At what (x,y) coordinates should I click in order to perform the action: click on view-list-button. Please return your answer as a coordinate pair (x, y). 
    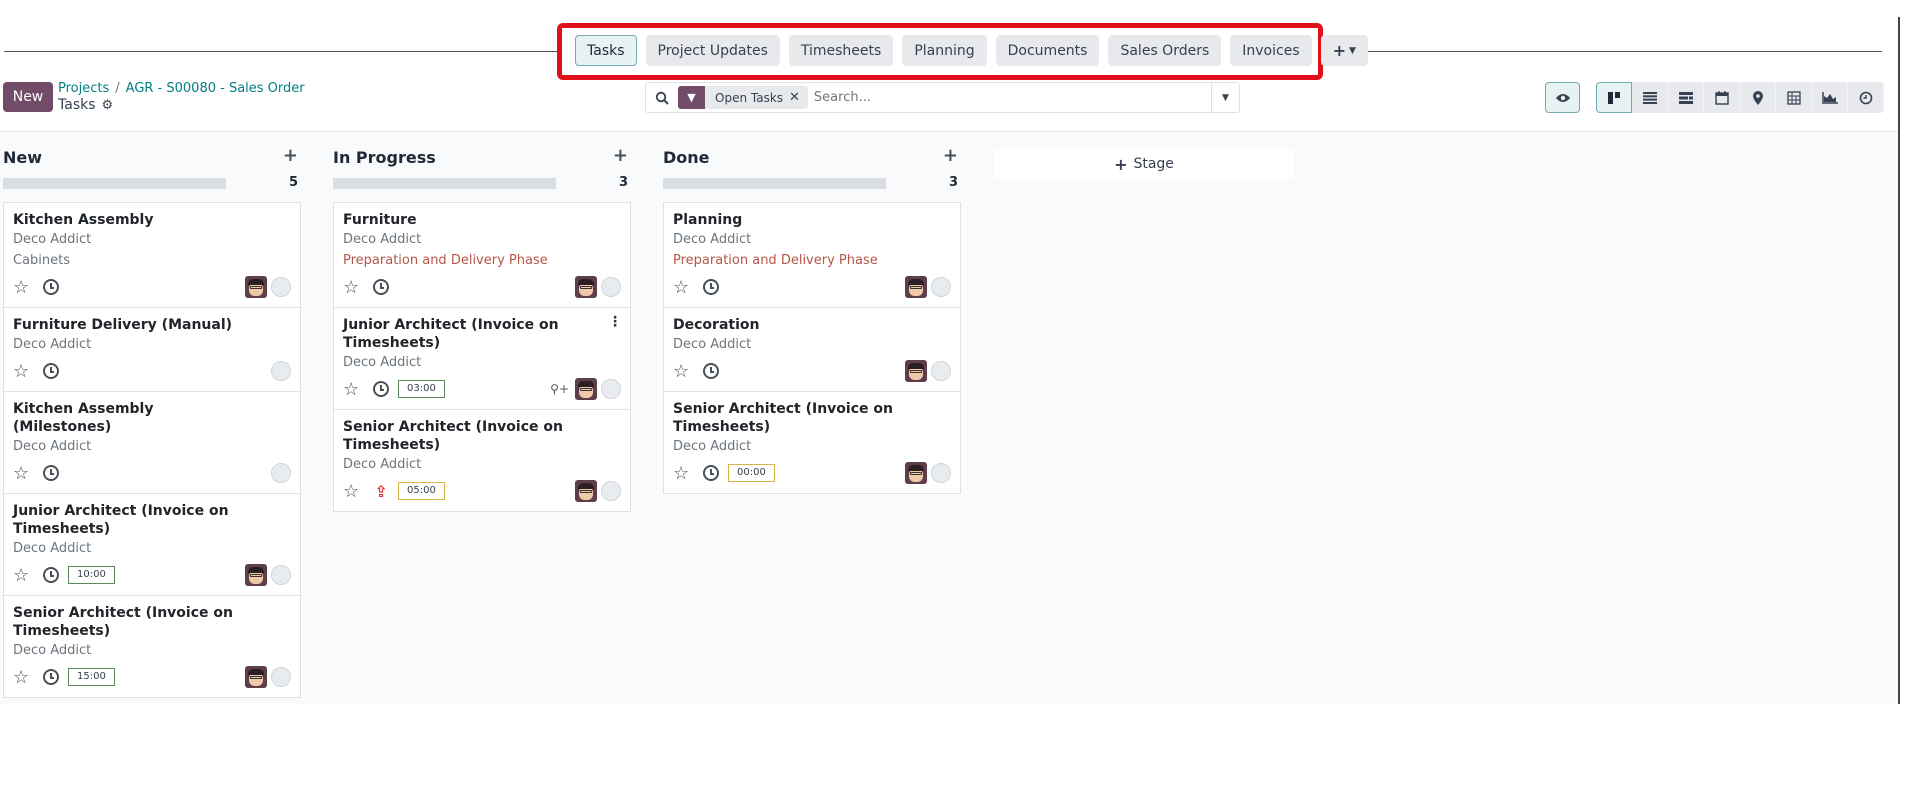
    Looking at the image, I should click on (1650, 97).